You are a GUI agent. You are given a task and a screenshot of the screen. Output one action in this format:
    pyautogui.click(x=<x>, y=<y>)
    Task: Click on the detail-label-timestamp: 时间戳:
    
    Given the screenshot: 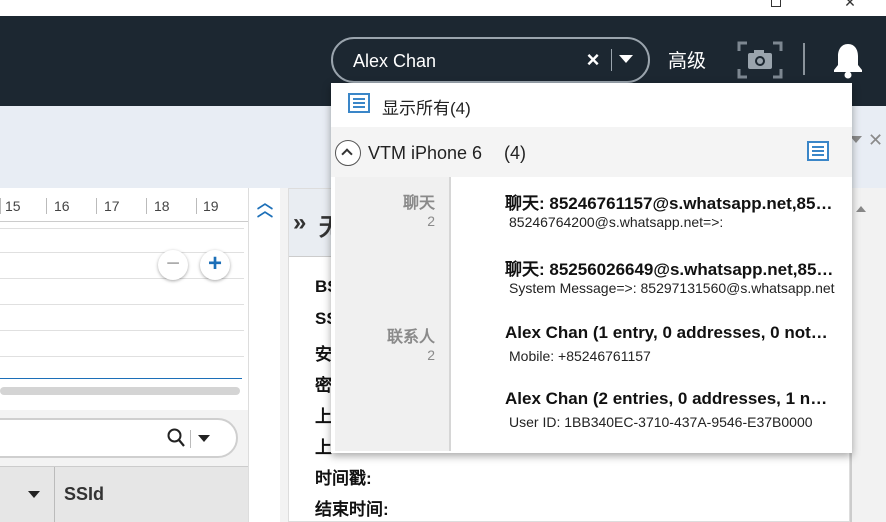 What is the action you would take?
    pyautogui.click(x=343, y=478)
    